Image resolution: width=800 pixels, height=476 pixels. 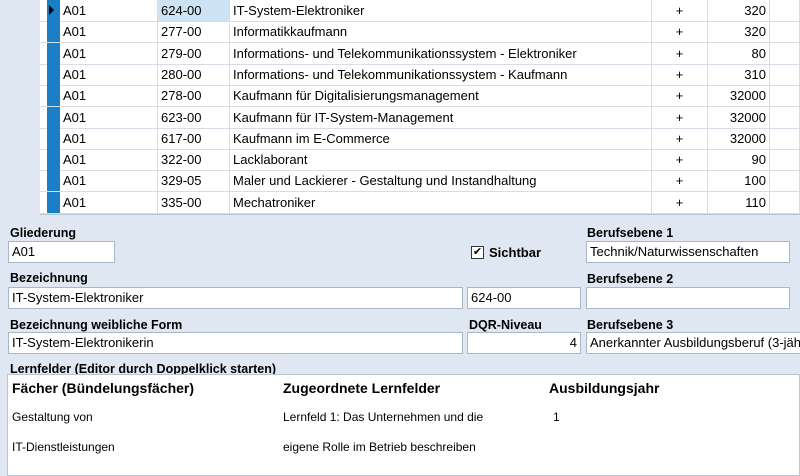 I want to click on bezeichnung-field: IT-System-Elektroniker, so click(x=235, y=298).